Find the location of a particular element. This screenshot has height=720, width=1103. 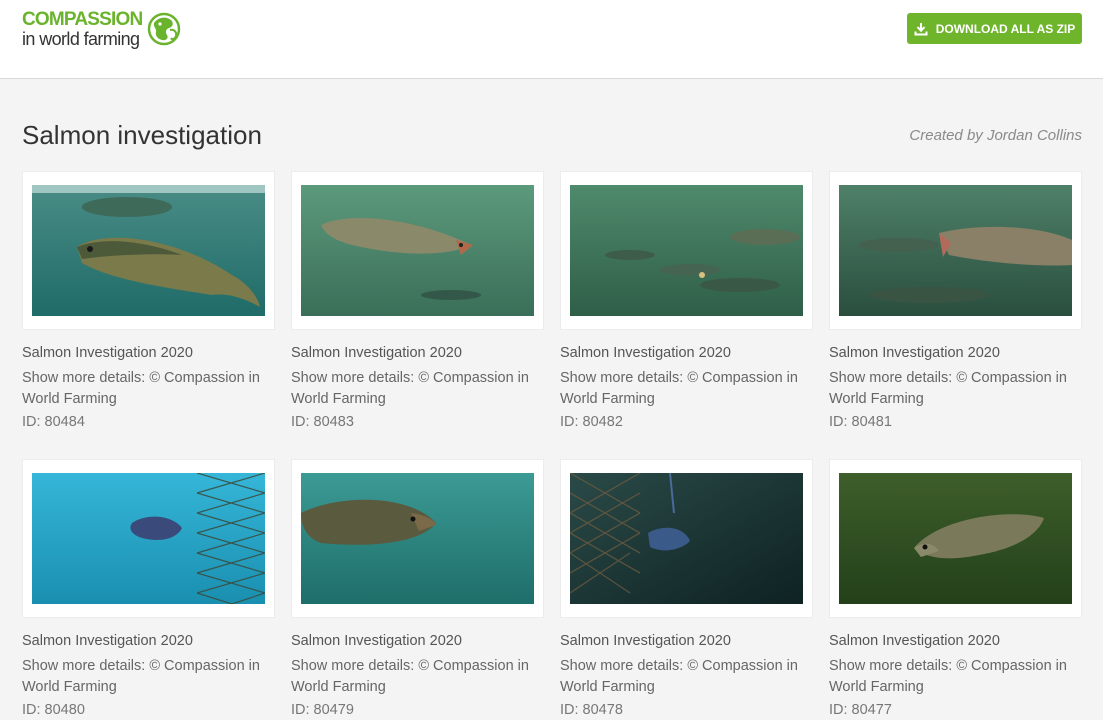

item-id: ID: 80483 is located at coordinates (322, 422).